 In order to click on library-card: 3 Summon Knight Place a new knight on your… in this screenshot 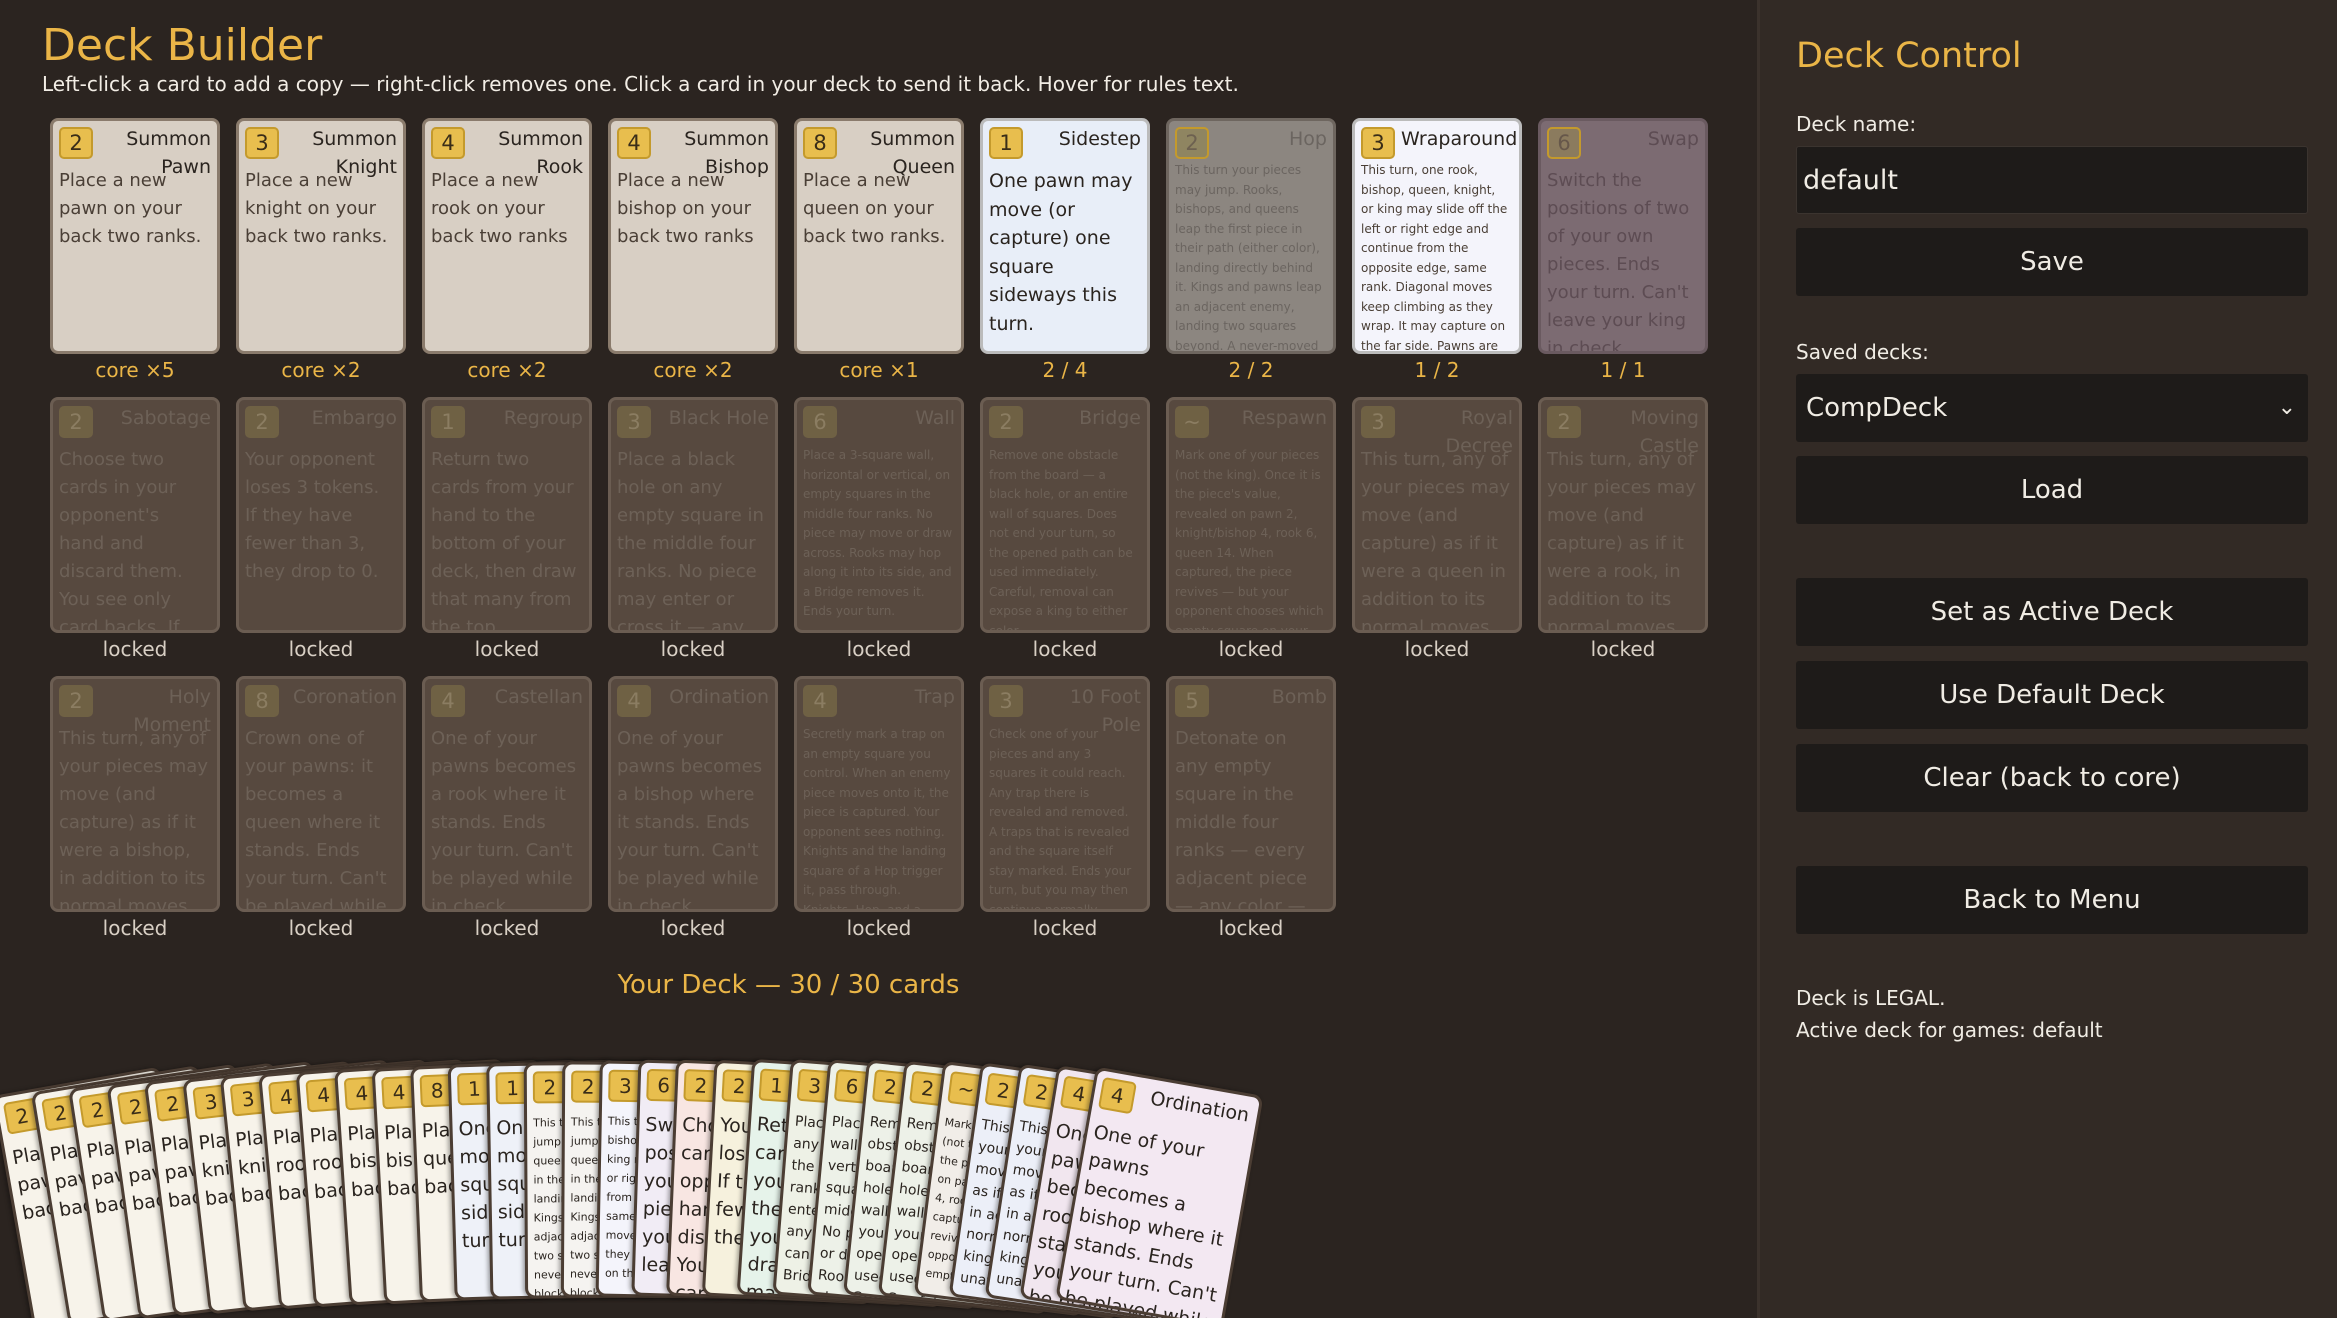, I will do `click(321, 236)`.